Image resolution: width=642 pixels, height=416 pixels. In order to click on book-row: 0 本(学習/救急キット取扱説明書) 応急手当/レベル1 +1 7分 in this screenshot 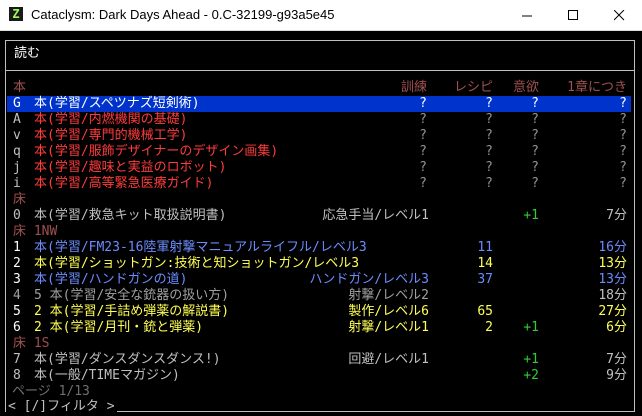, I will do `click(319, 216)`.